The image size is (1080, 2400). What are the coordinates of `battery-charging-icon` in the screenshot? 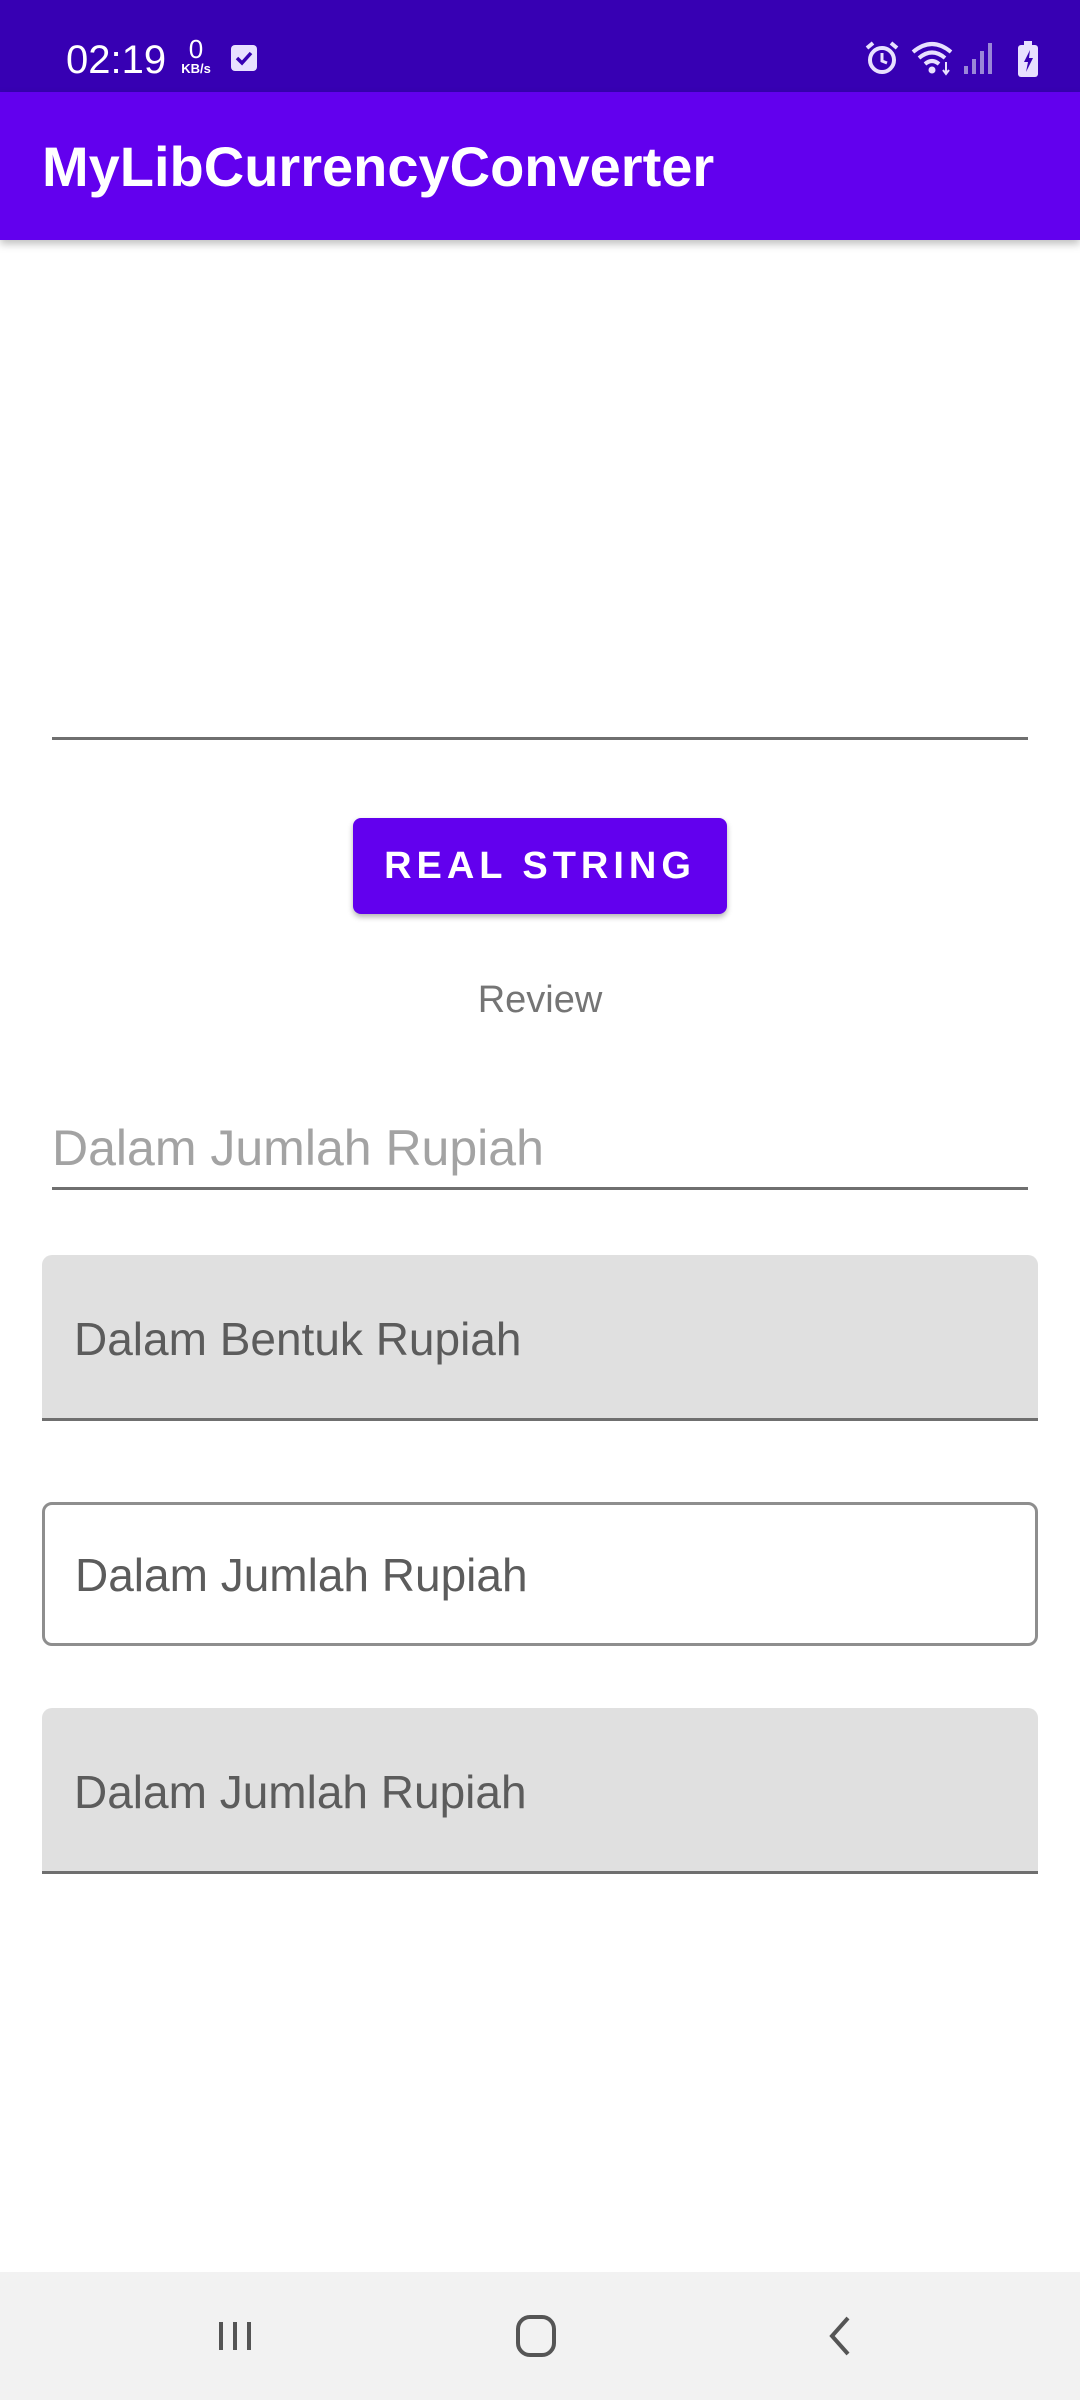 It's located at (1028, 59).